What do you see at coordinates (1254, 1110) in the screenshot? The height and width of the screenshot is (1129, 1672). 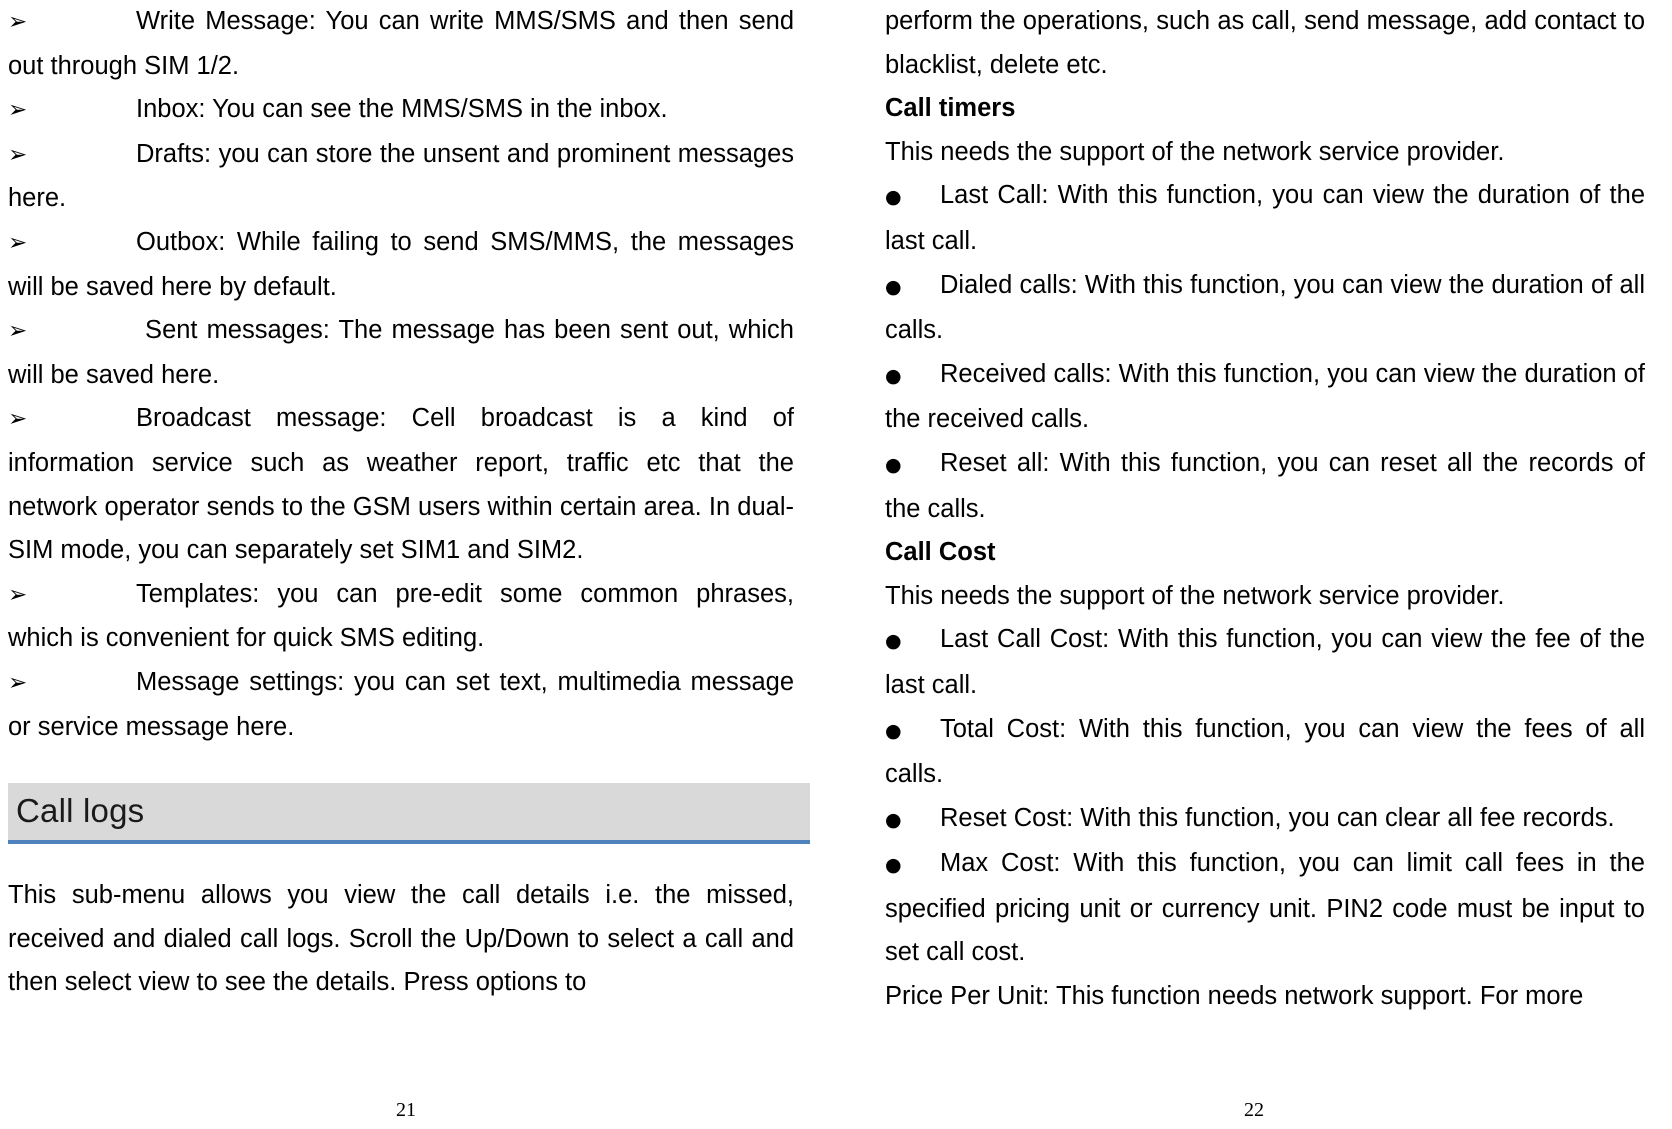 I see `page-number-right: 22` at bounding box center [1254, 1110].